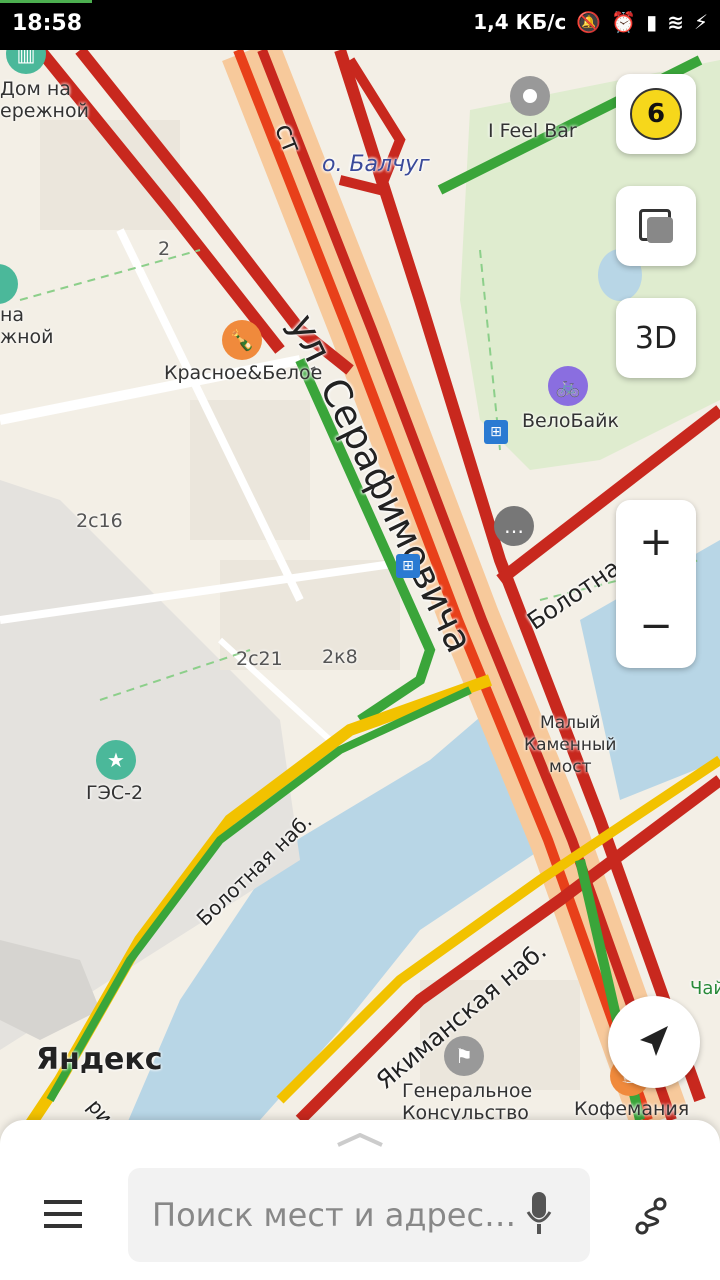 The image size is (720, 1280). What do you see at coordinates (116, 760) in the screenshot?
I see `star-icon: ★` at bounding box center [116, 760].